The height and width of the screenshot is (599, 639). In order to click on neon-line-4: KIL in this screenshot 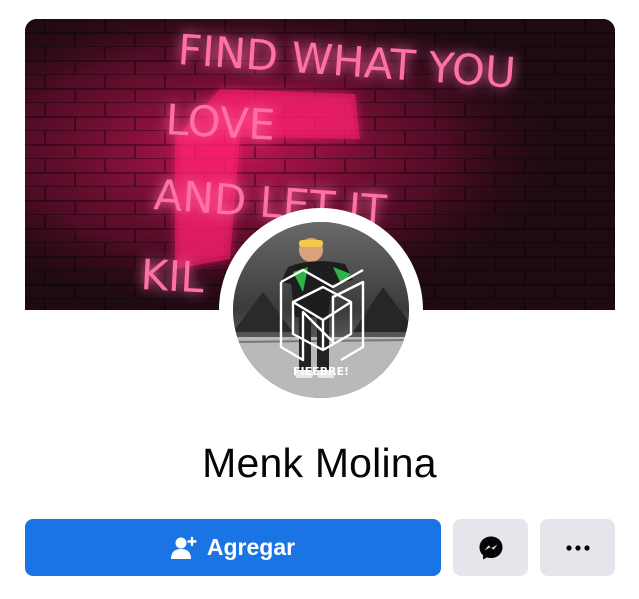, I will do `click(172, 276)`.